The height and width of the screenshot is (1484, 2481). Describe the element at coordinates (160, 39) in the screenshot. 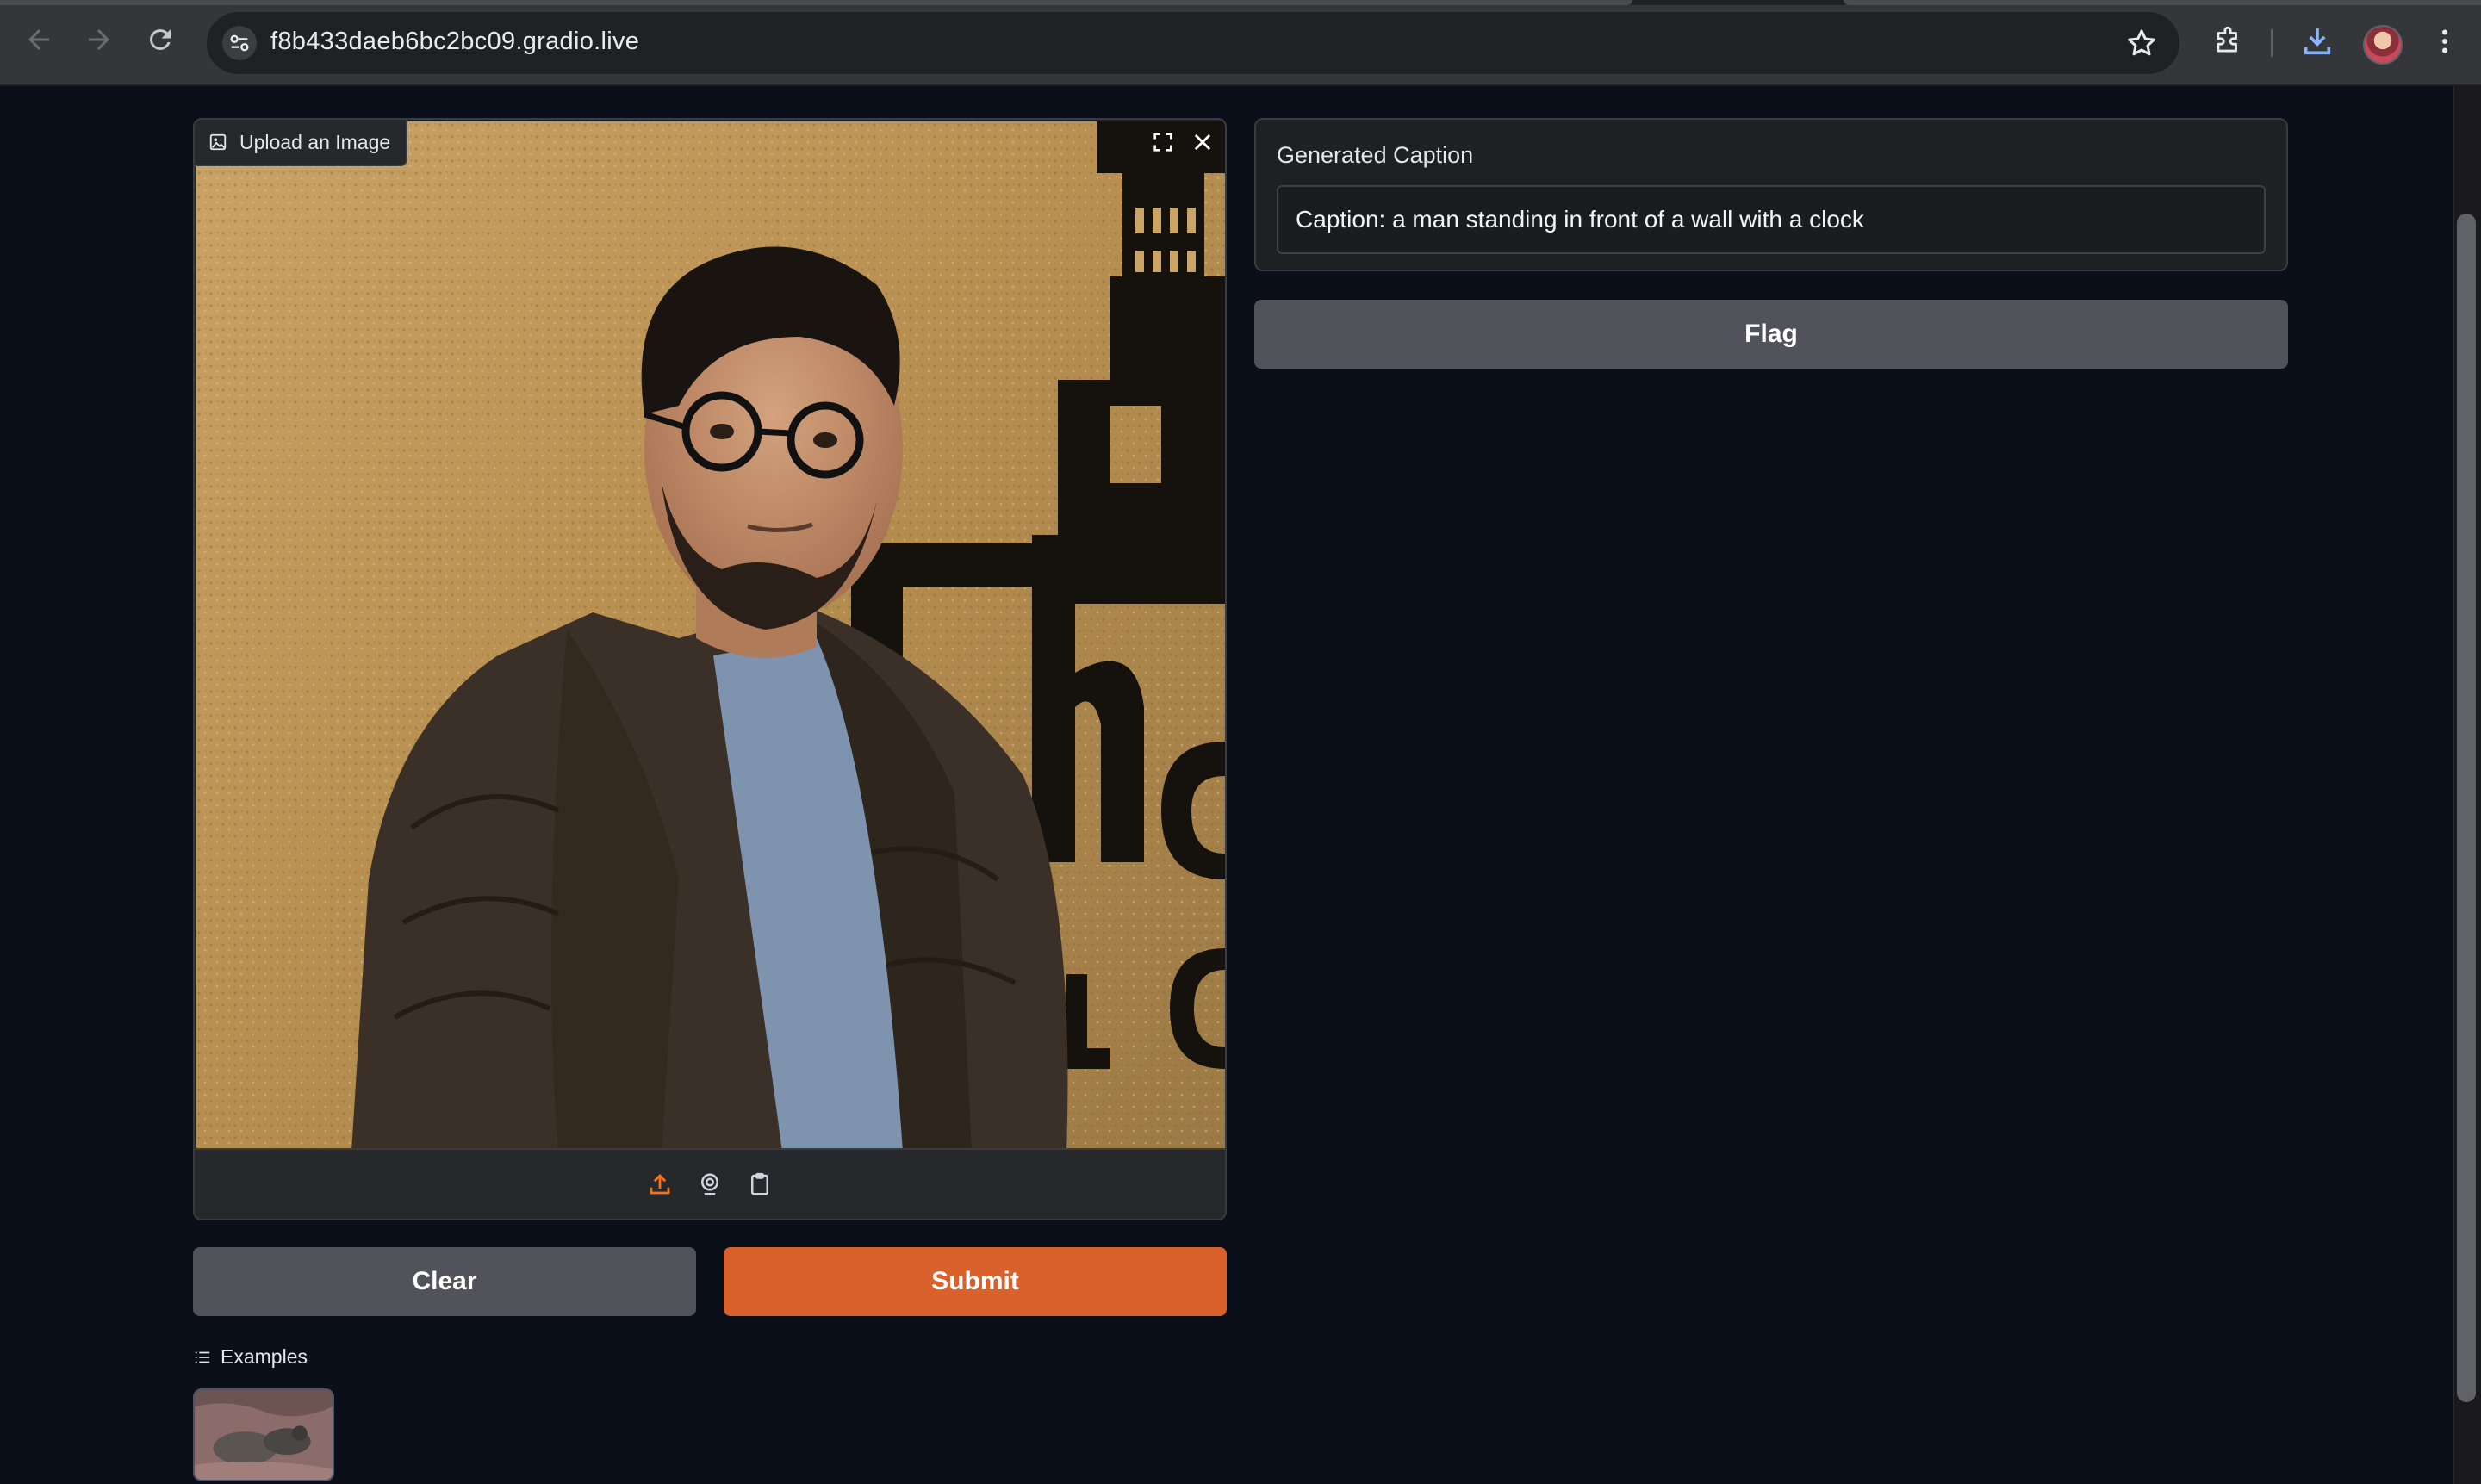

I see `reload-icon` at that location.